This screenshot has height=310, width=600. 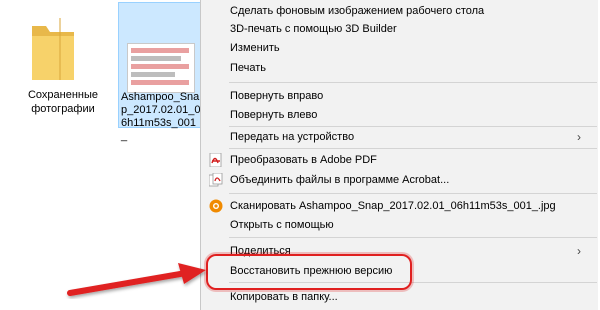 What do you see at coordinates (136, 279) in the screenshot?
I see `arrow-annotation-icon` at bounding box center [136, 279].